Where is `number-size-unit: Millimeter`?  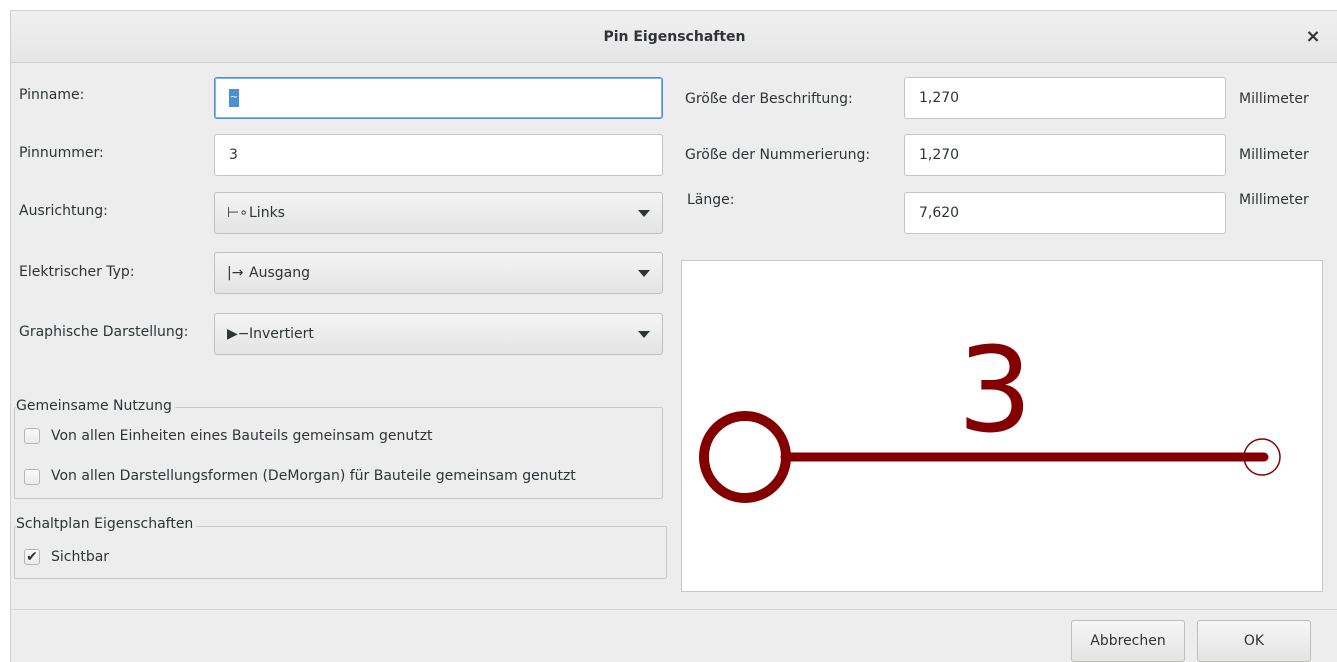 number-size-unit: Millimeter is located at coordinates (1274, 155).